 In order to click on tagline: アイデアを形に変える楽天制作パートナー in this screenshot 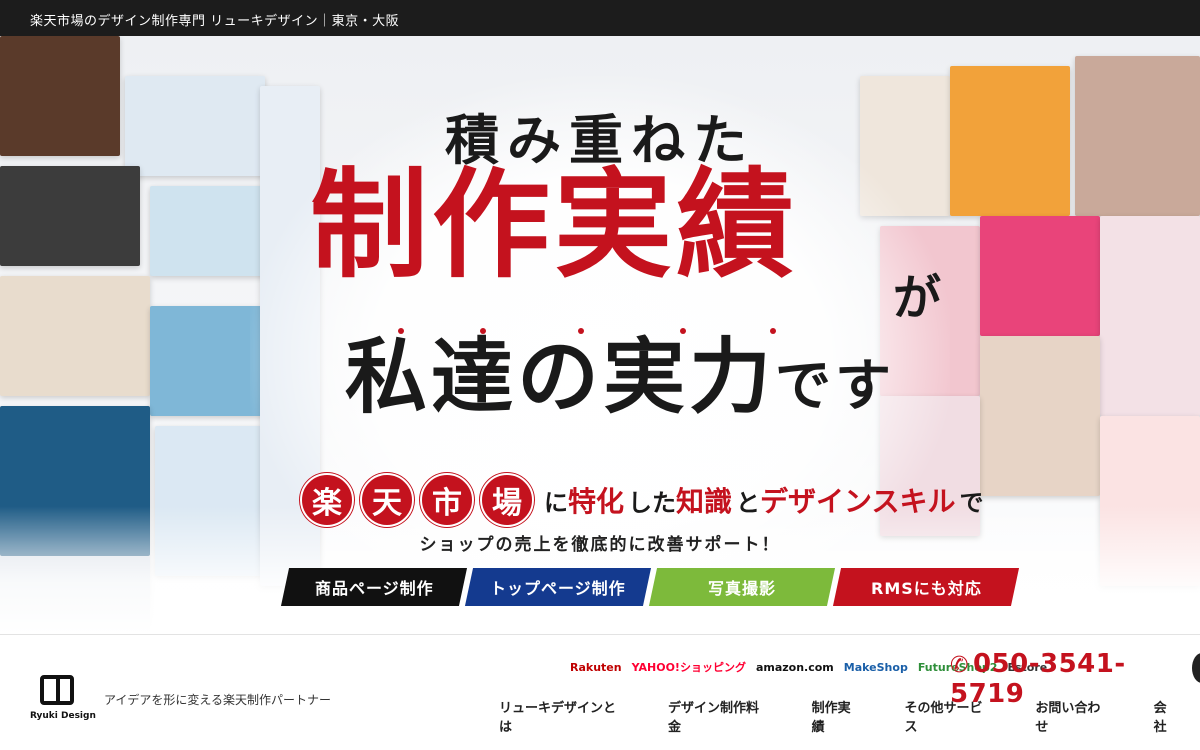, I will do `click(218, 700)`.